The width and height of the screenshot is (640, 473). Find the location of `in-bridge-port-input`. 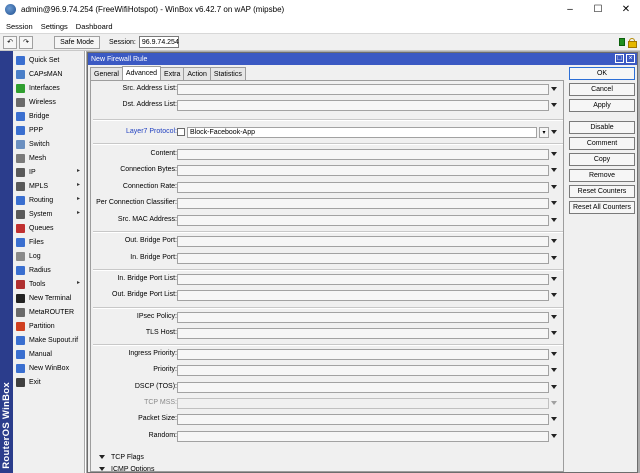

in-bridge-port-input is located at coordinates (363, 258).